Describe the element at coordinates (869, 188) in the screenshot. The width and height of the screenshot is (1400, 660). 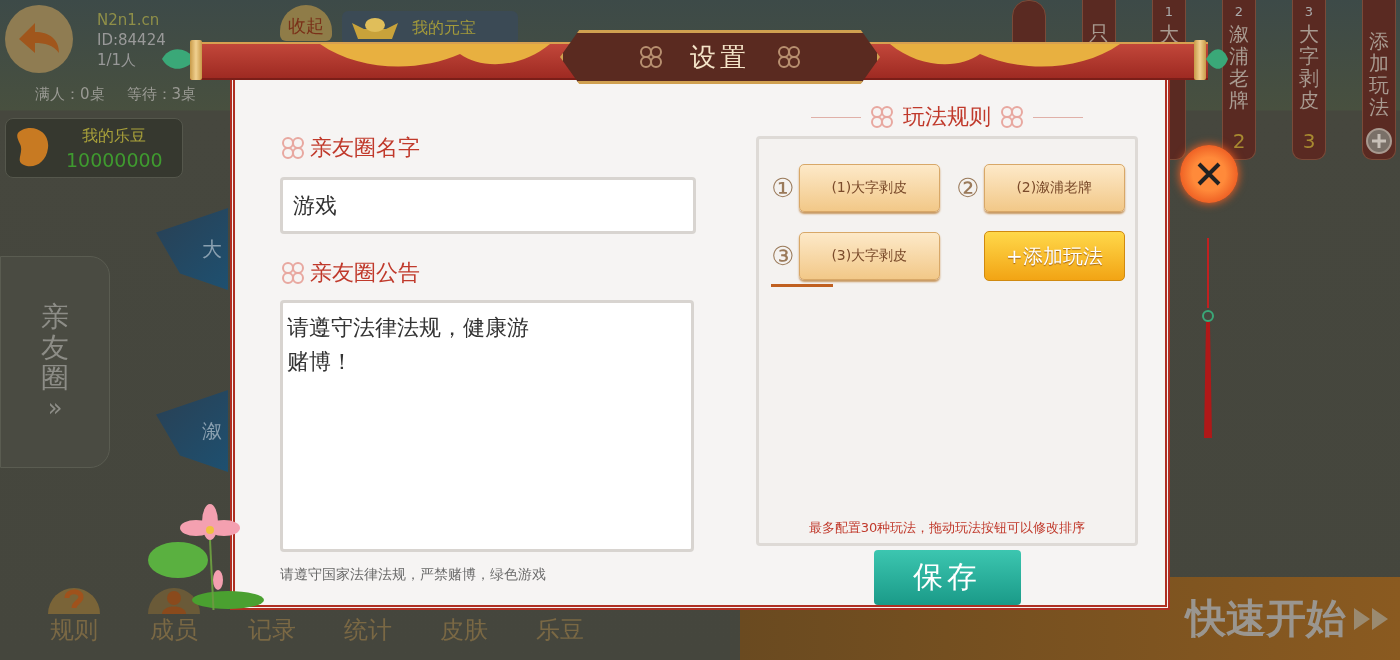
I see `rule-button: (1)大字剥皮` at that location.